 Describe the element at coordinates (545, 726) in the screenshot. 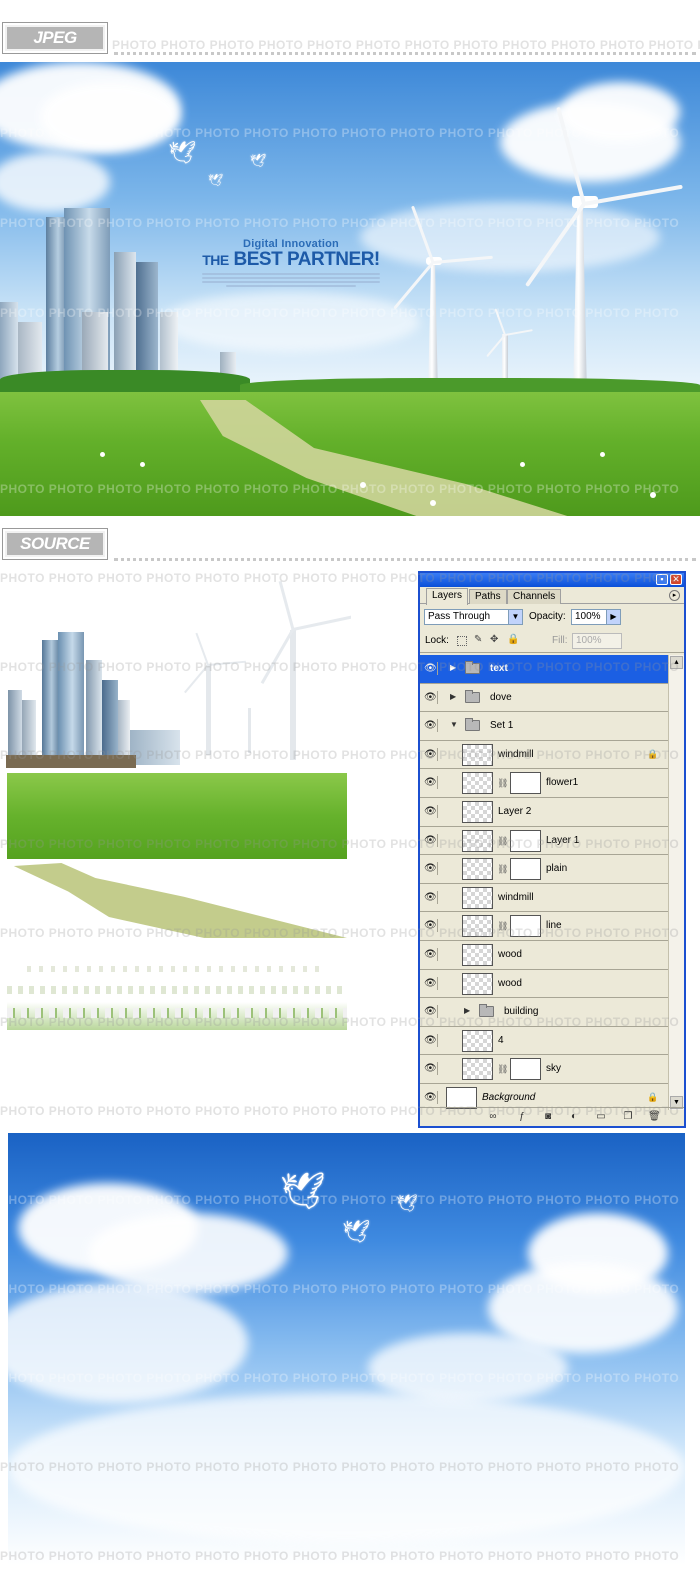

I see `layer-row: 👁 ▼ Set 1` at that location.